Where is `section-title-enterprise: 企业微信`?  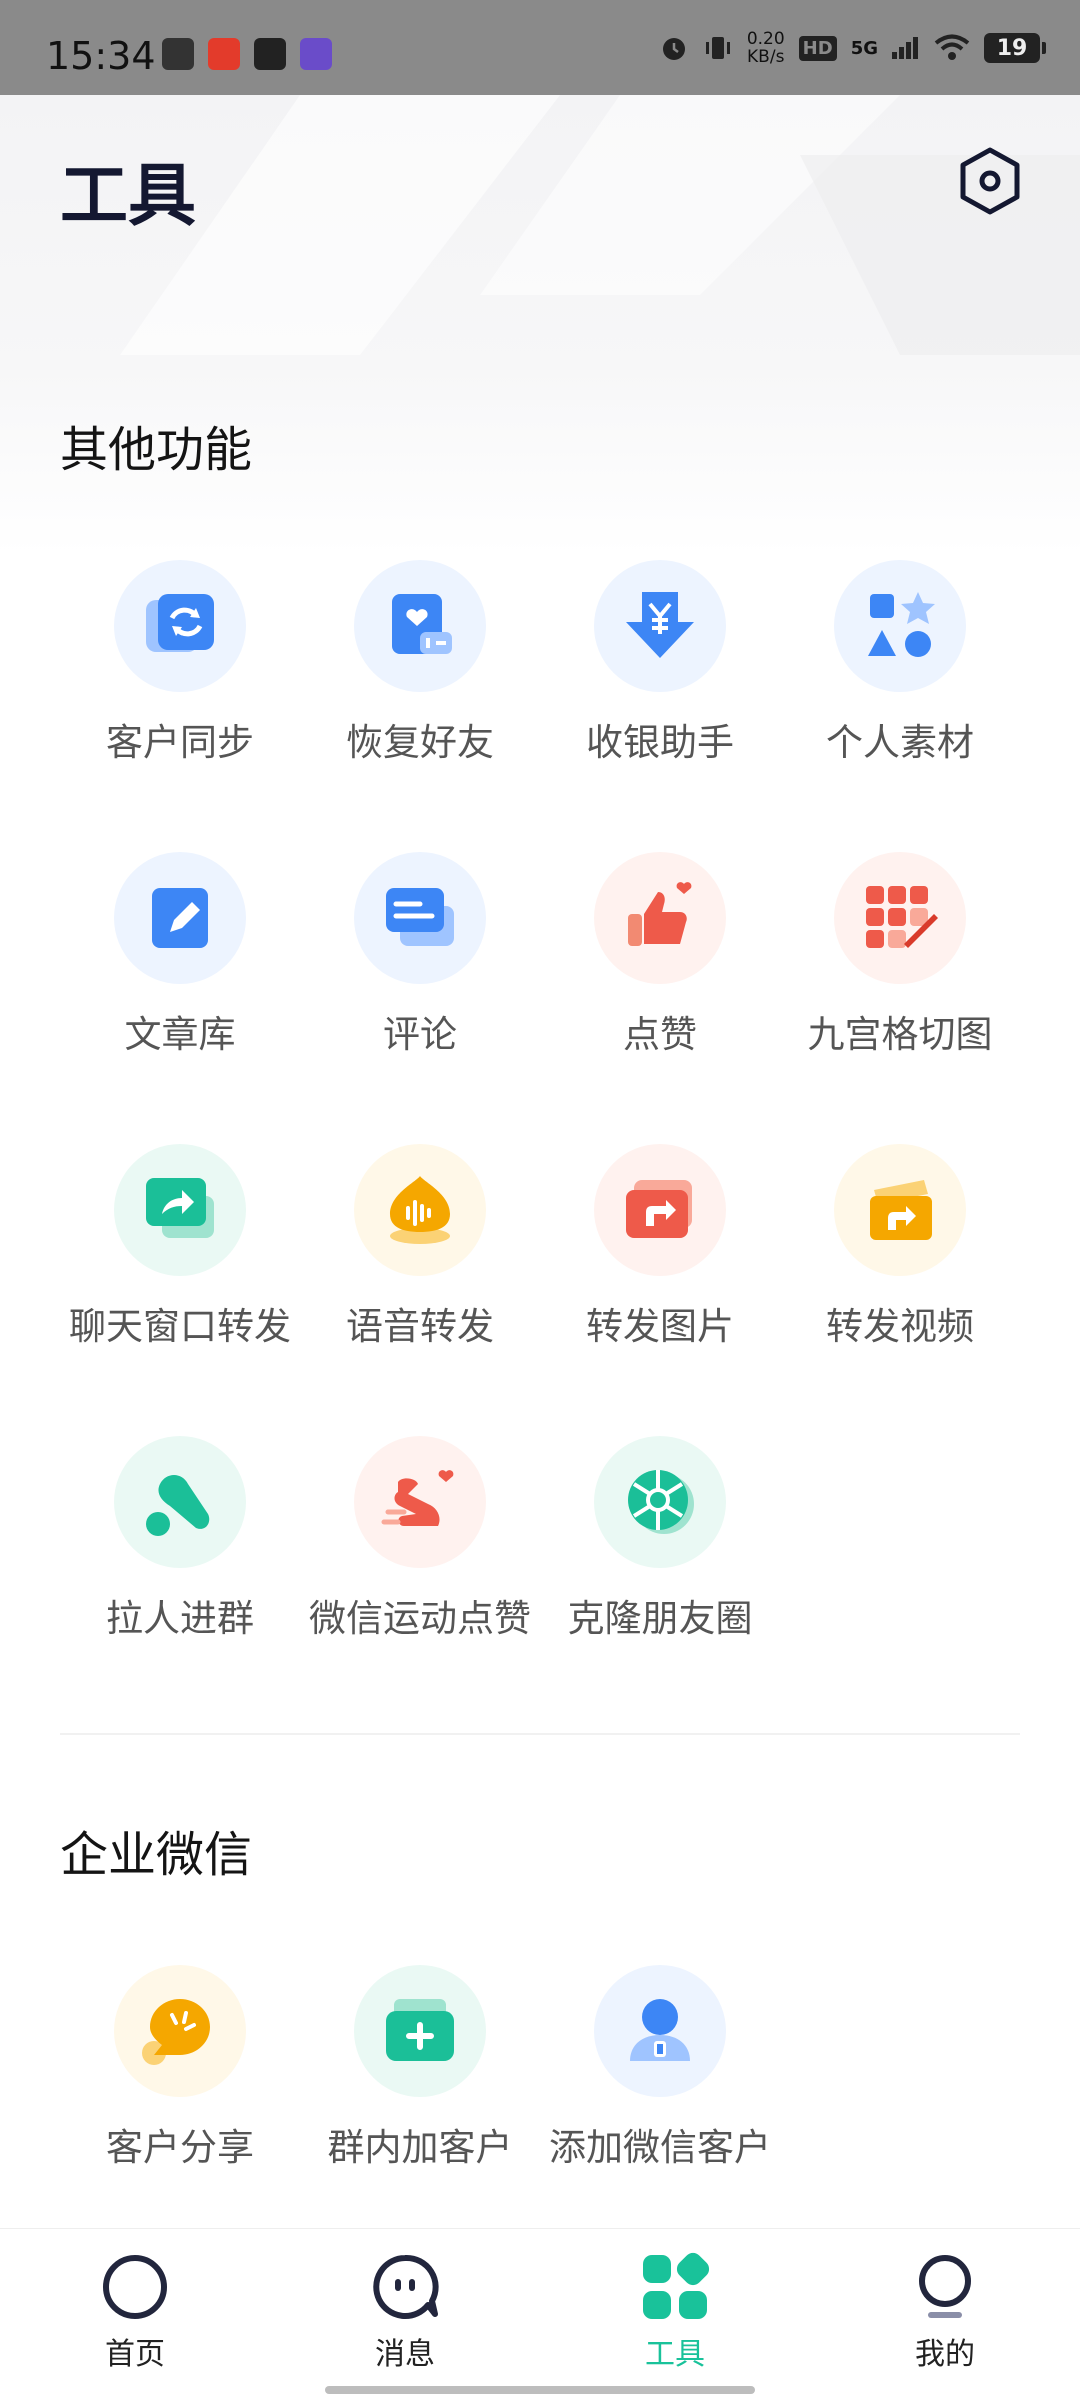
section-title-enterprise: 企业微信 is located at coordinates (156, 1855).